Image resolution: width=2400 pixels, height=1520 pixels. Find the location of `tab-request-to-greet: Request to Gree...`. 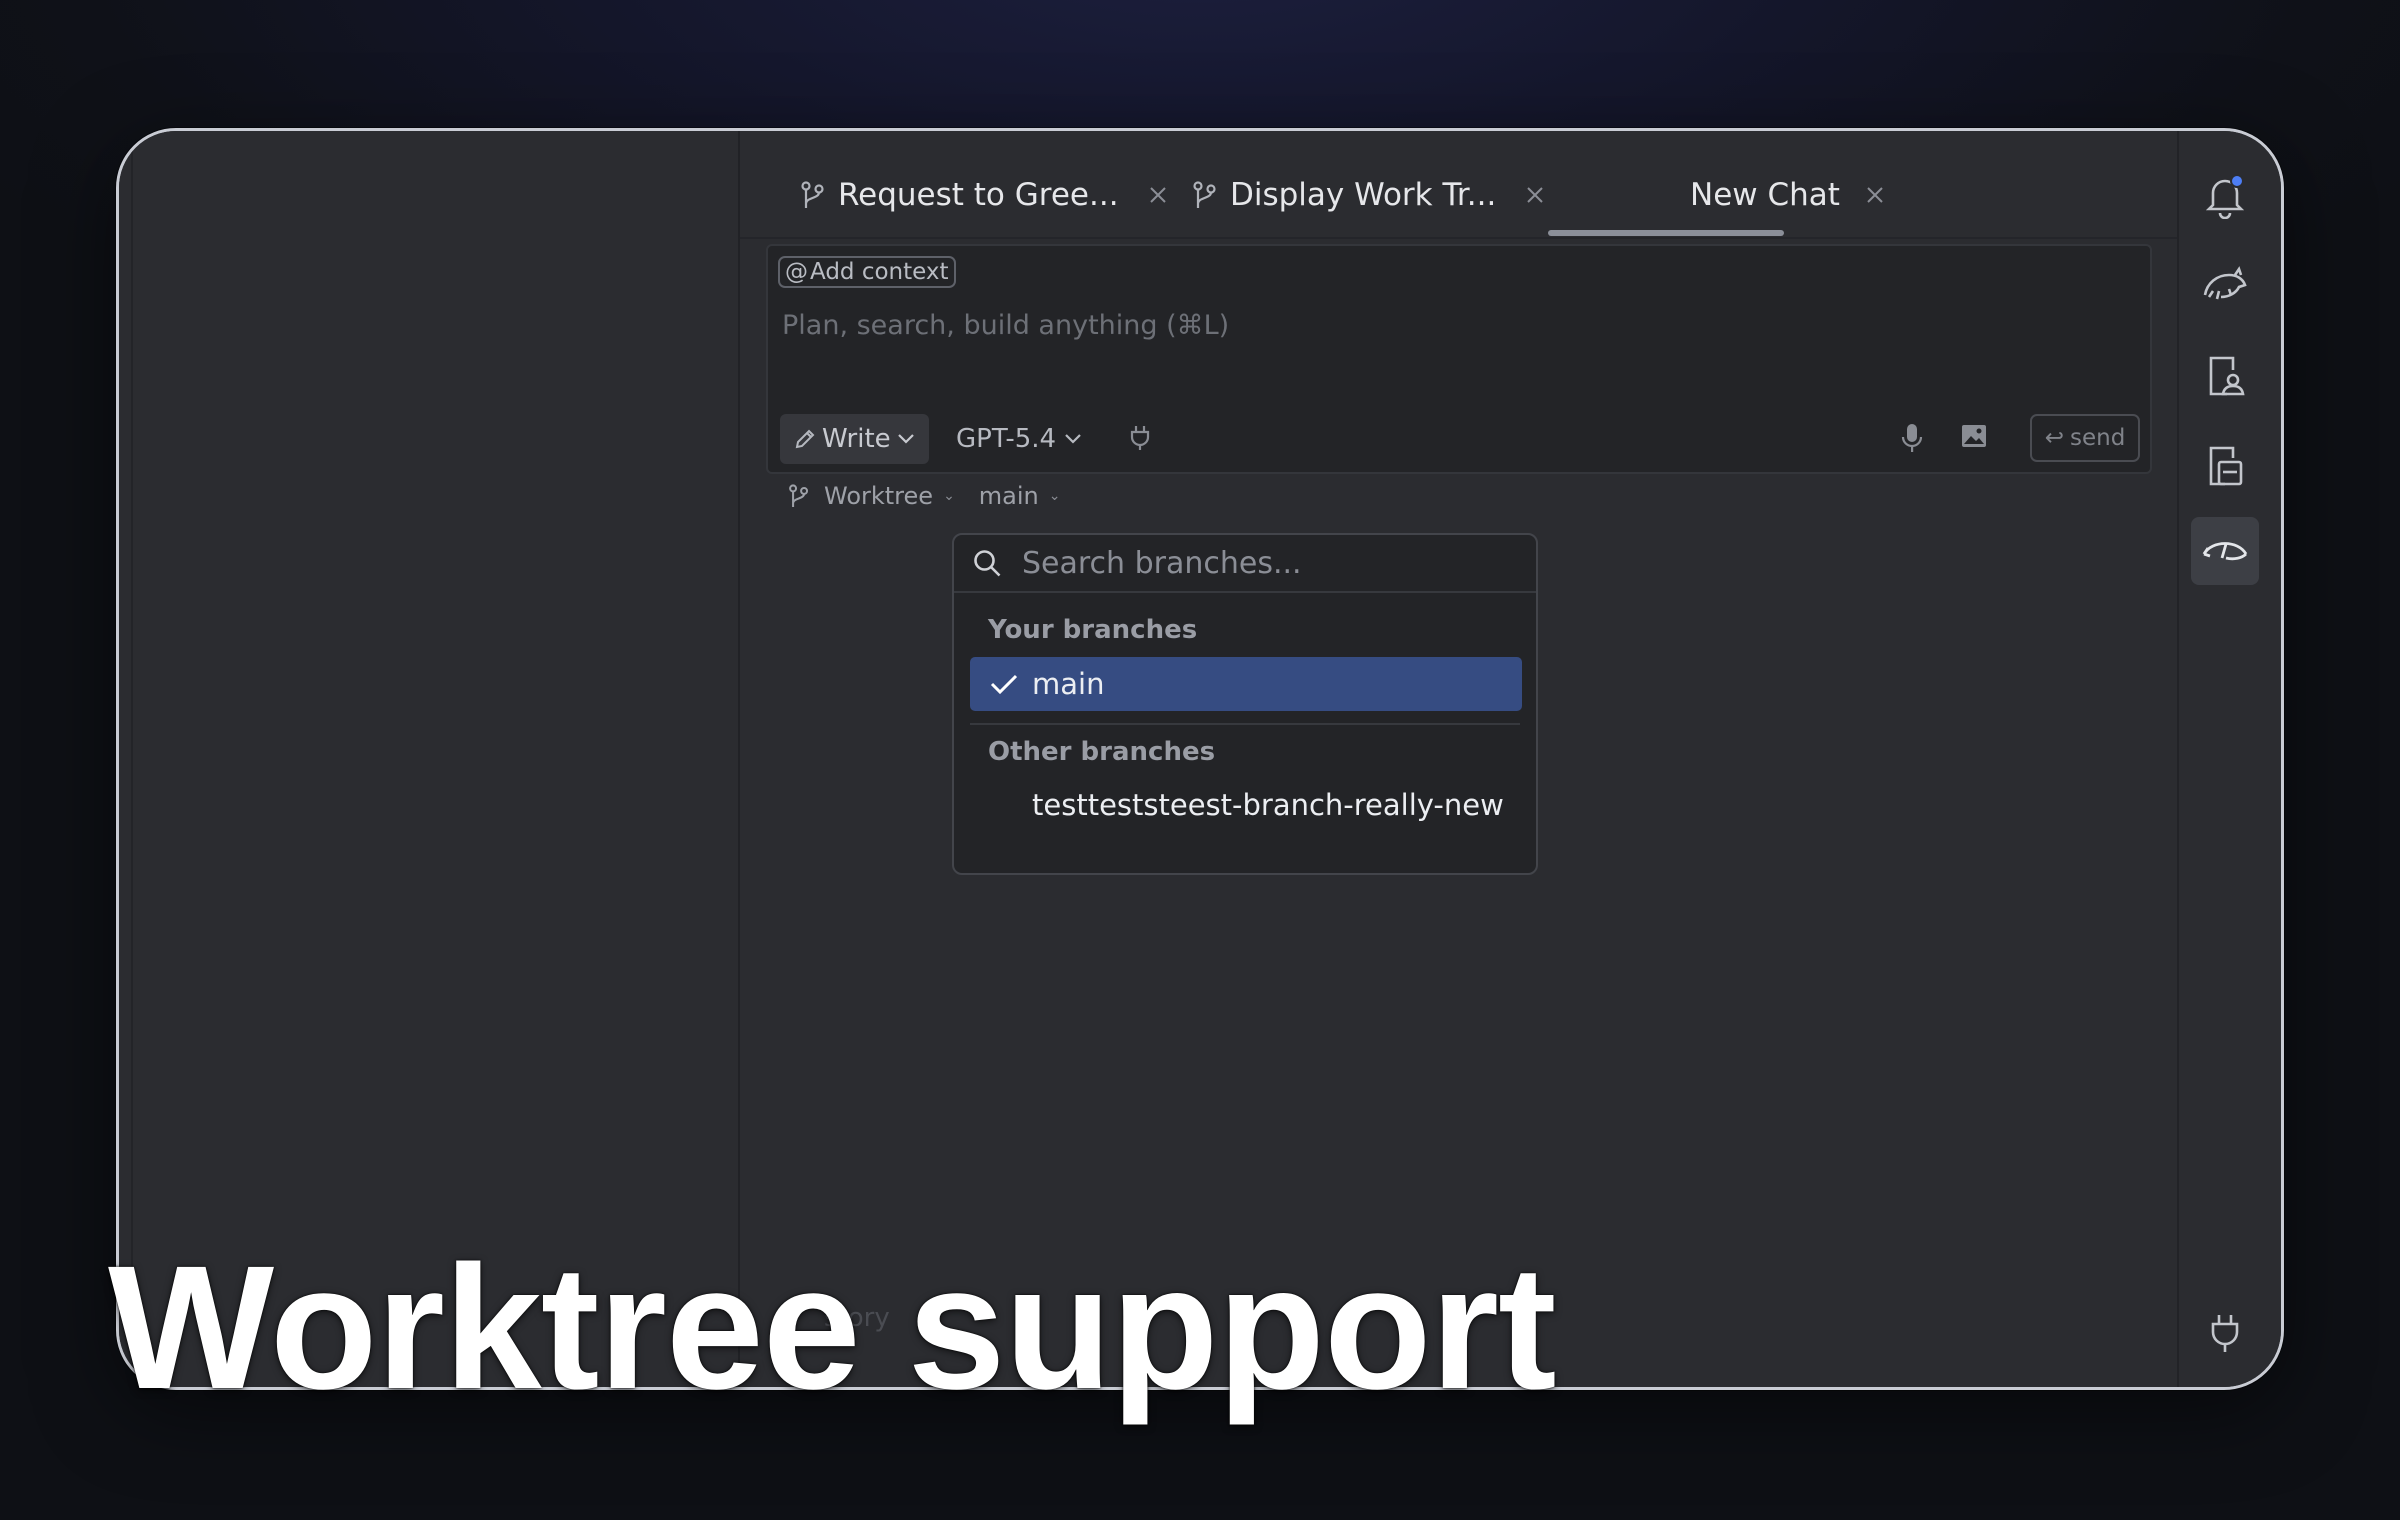

tab-request-to-greet: Request to Gree... is located at coordinates (983, 195).